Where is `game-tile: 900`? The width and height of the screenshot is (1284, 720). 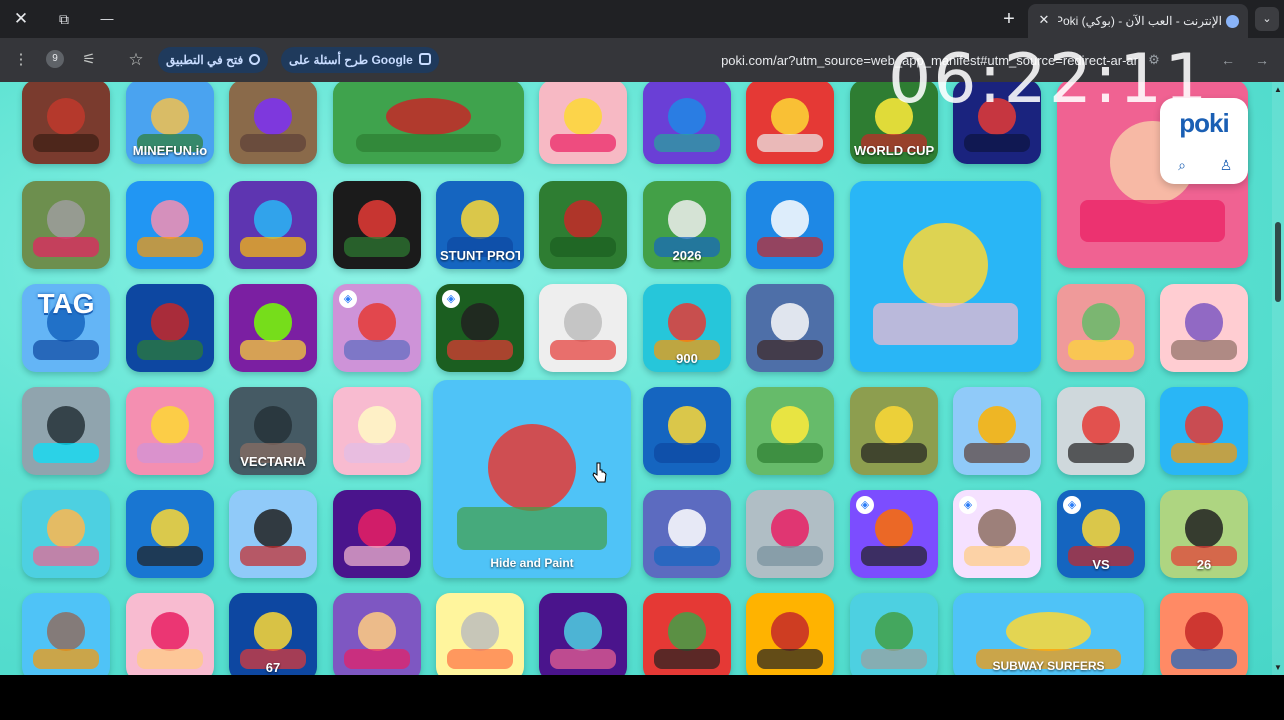
game-tile: 900 is located at coordinates (687, 328).